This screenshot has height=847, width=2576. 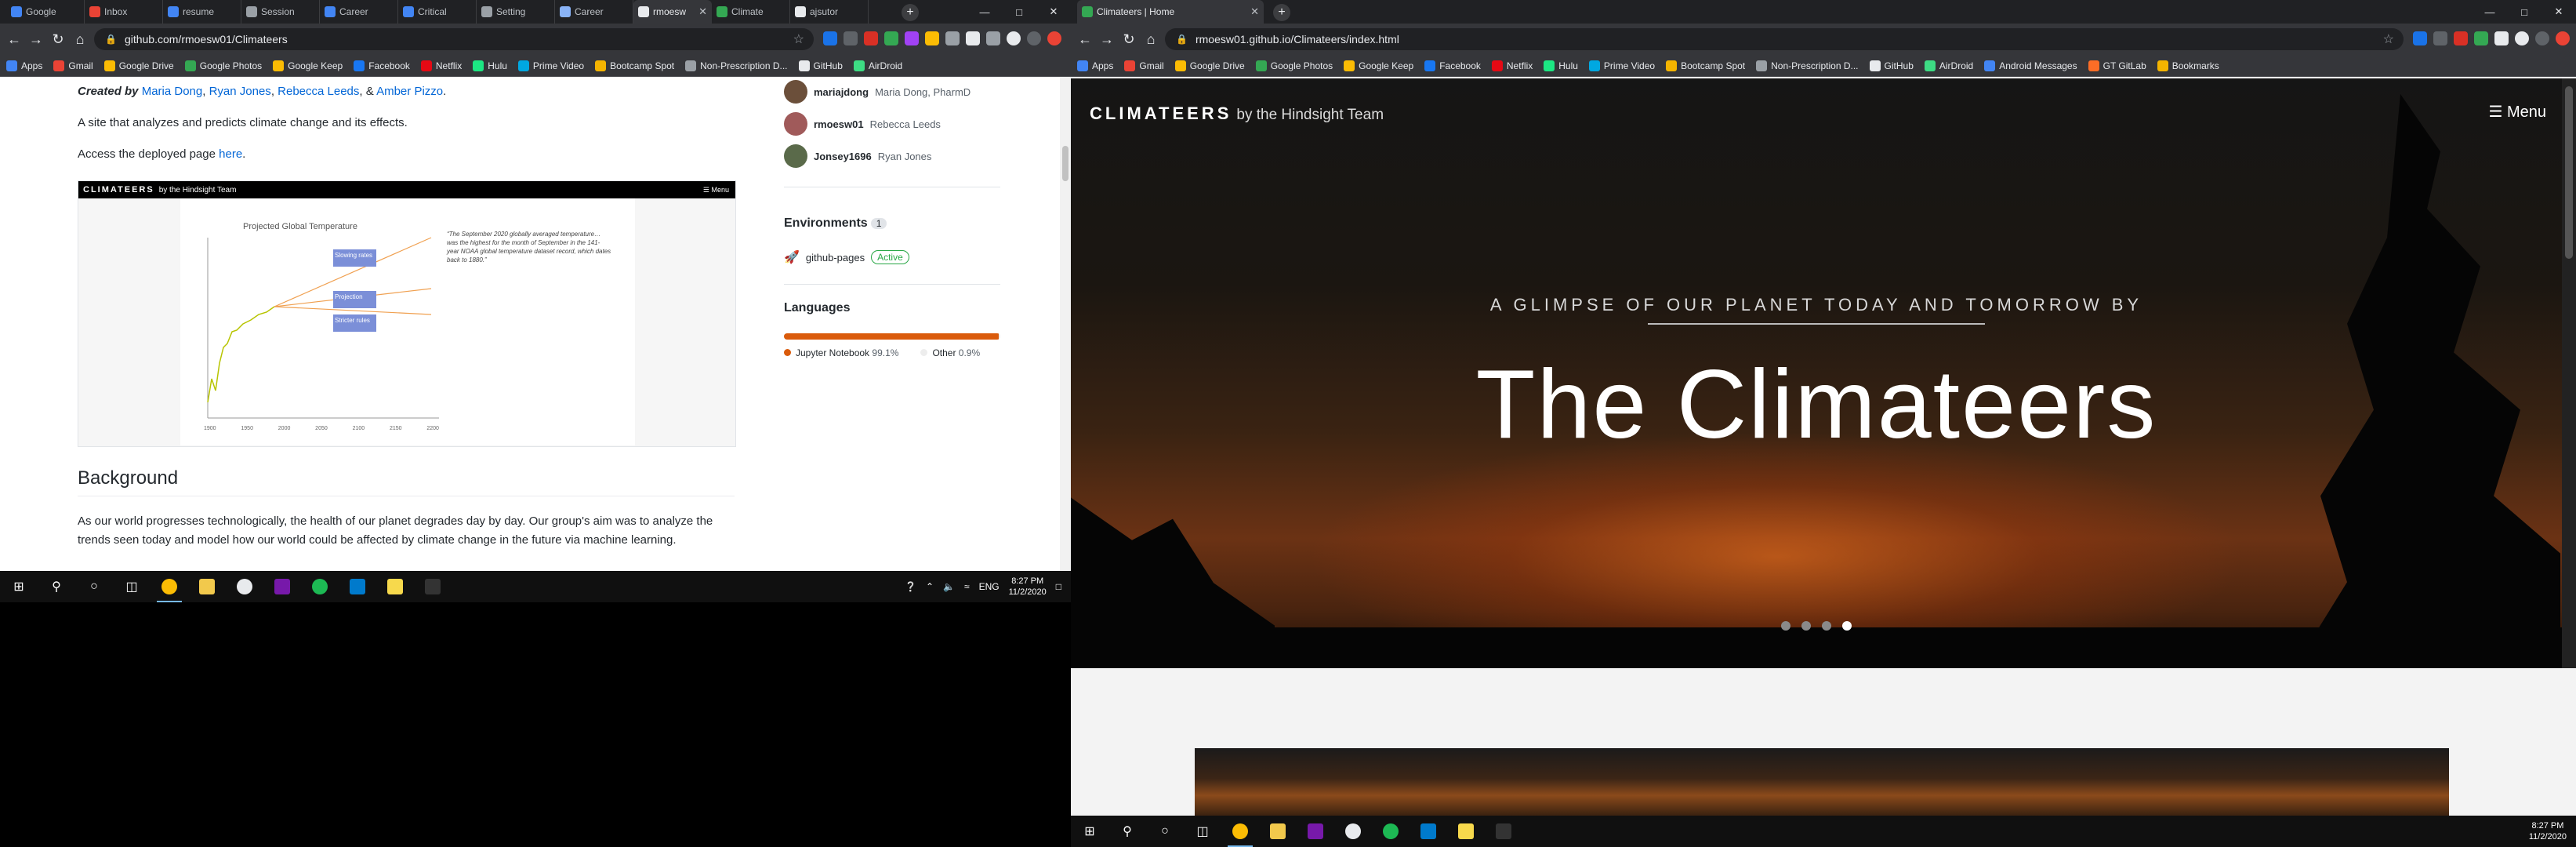 What do you see at coordinates (454, 39) in the screenshot?
I see `address-bar: 🔒 github.com/rmoesw01/Climateers ☆` at bounding box center [454, 39].